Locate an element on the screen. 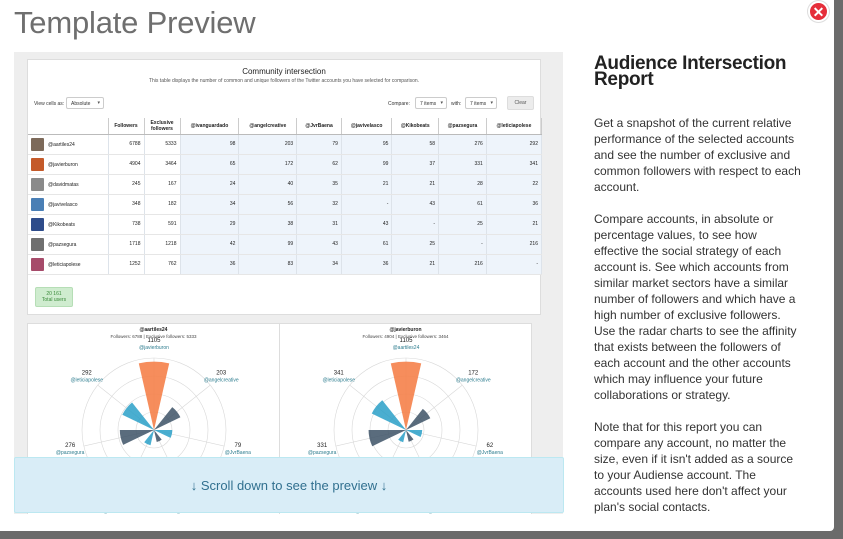 The image size is (843, 539). intersection-cell: 56 is located at coordinates (268, 204).